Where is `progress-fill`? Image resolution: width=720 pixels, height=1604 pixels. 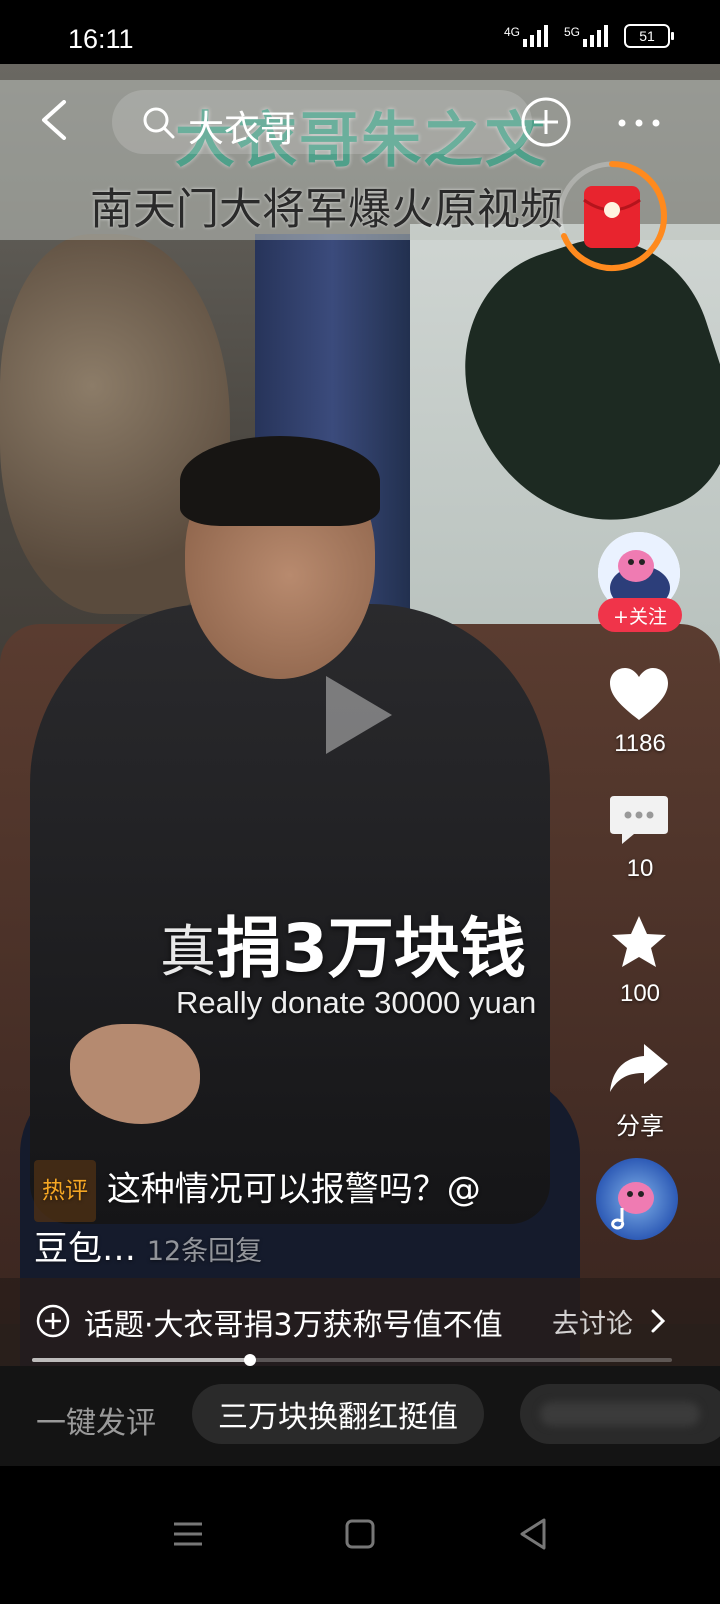 progress-fill is located at coordinates (141, 1360).